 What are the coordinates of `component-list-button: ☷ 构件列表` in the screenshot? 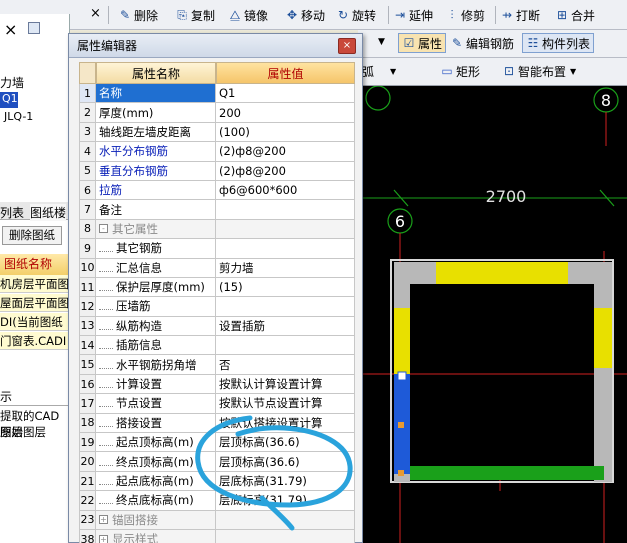 It's located at (558, 43).